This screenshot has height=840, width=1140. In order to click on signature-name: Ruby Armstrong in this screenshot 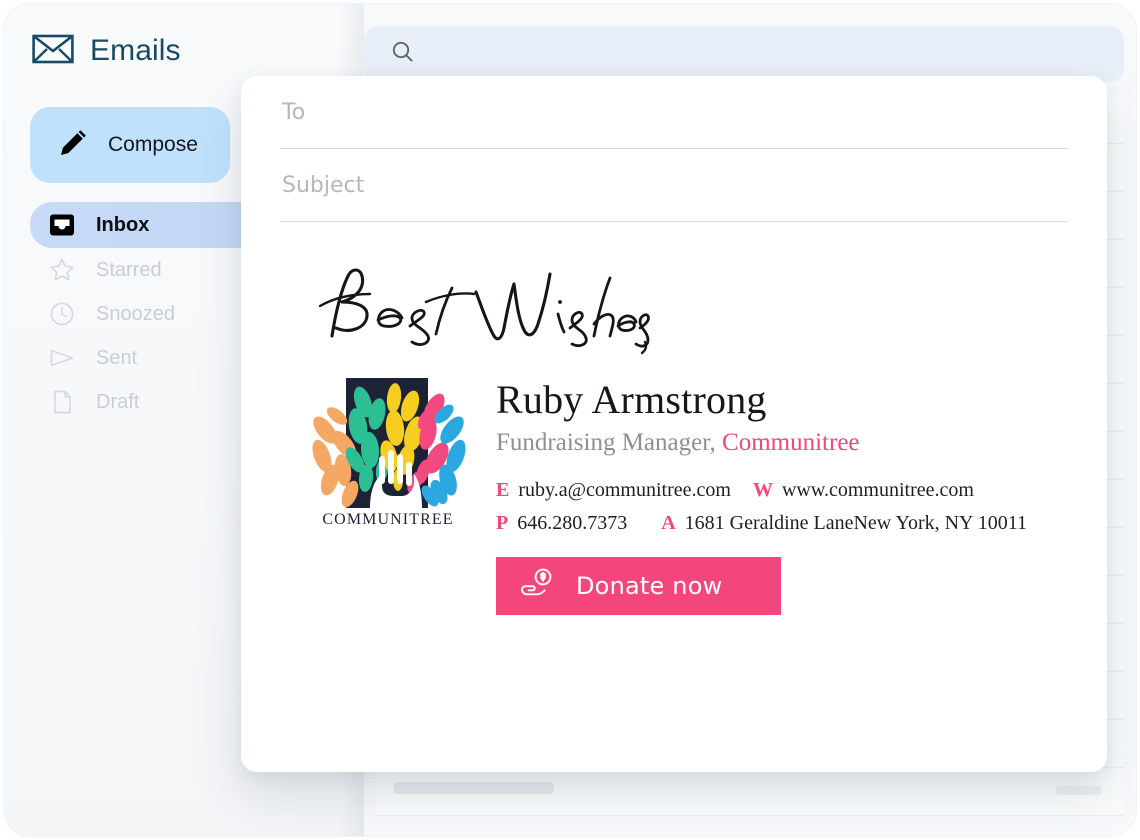, I will do `click(631, 399)`.